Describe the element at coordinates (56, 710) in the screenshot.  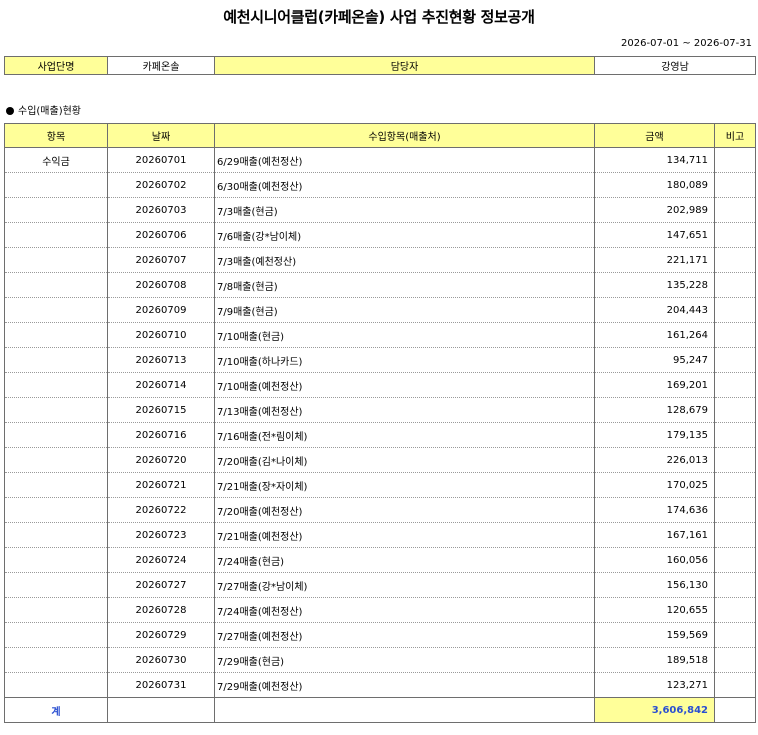
I see `total-label: 계` at that location.